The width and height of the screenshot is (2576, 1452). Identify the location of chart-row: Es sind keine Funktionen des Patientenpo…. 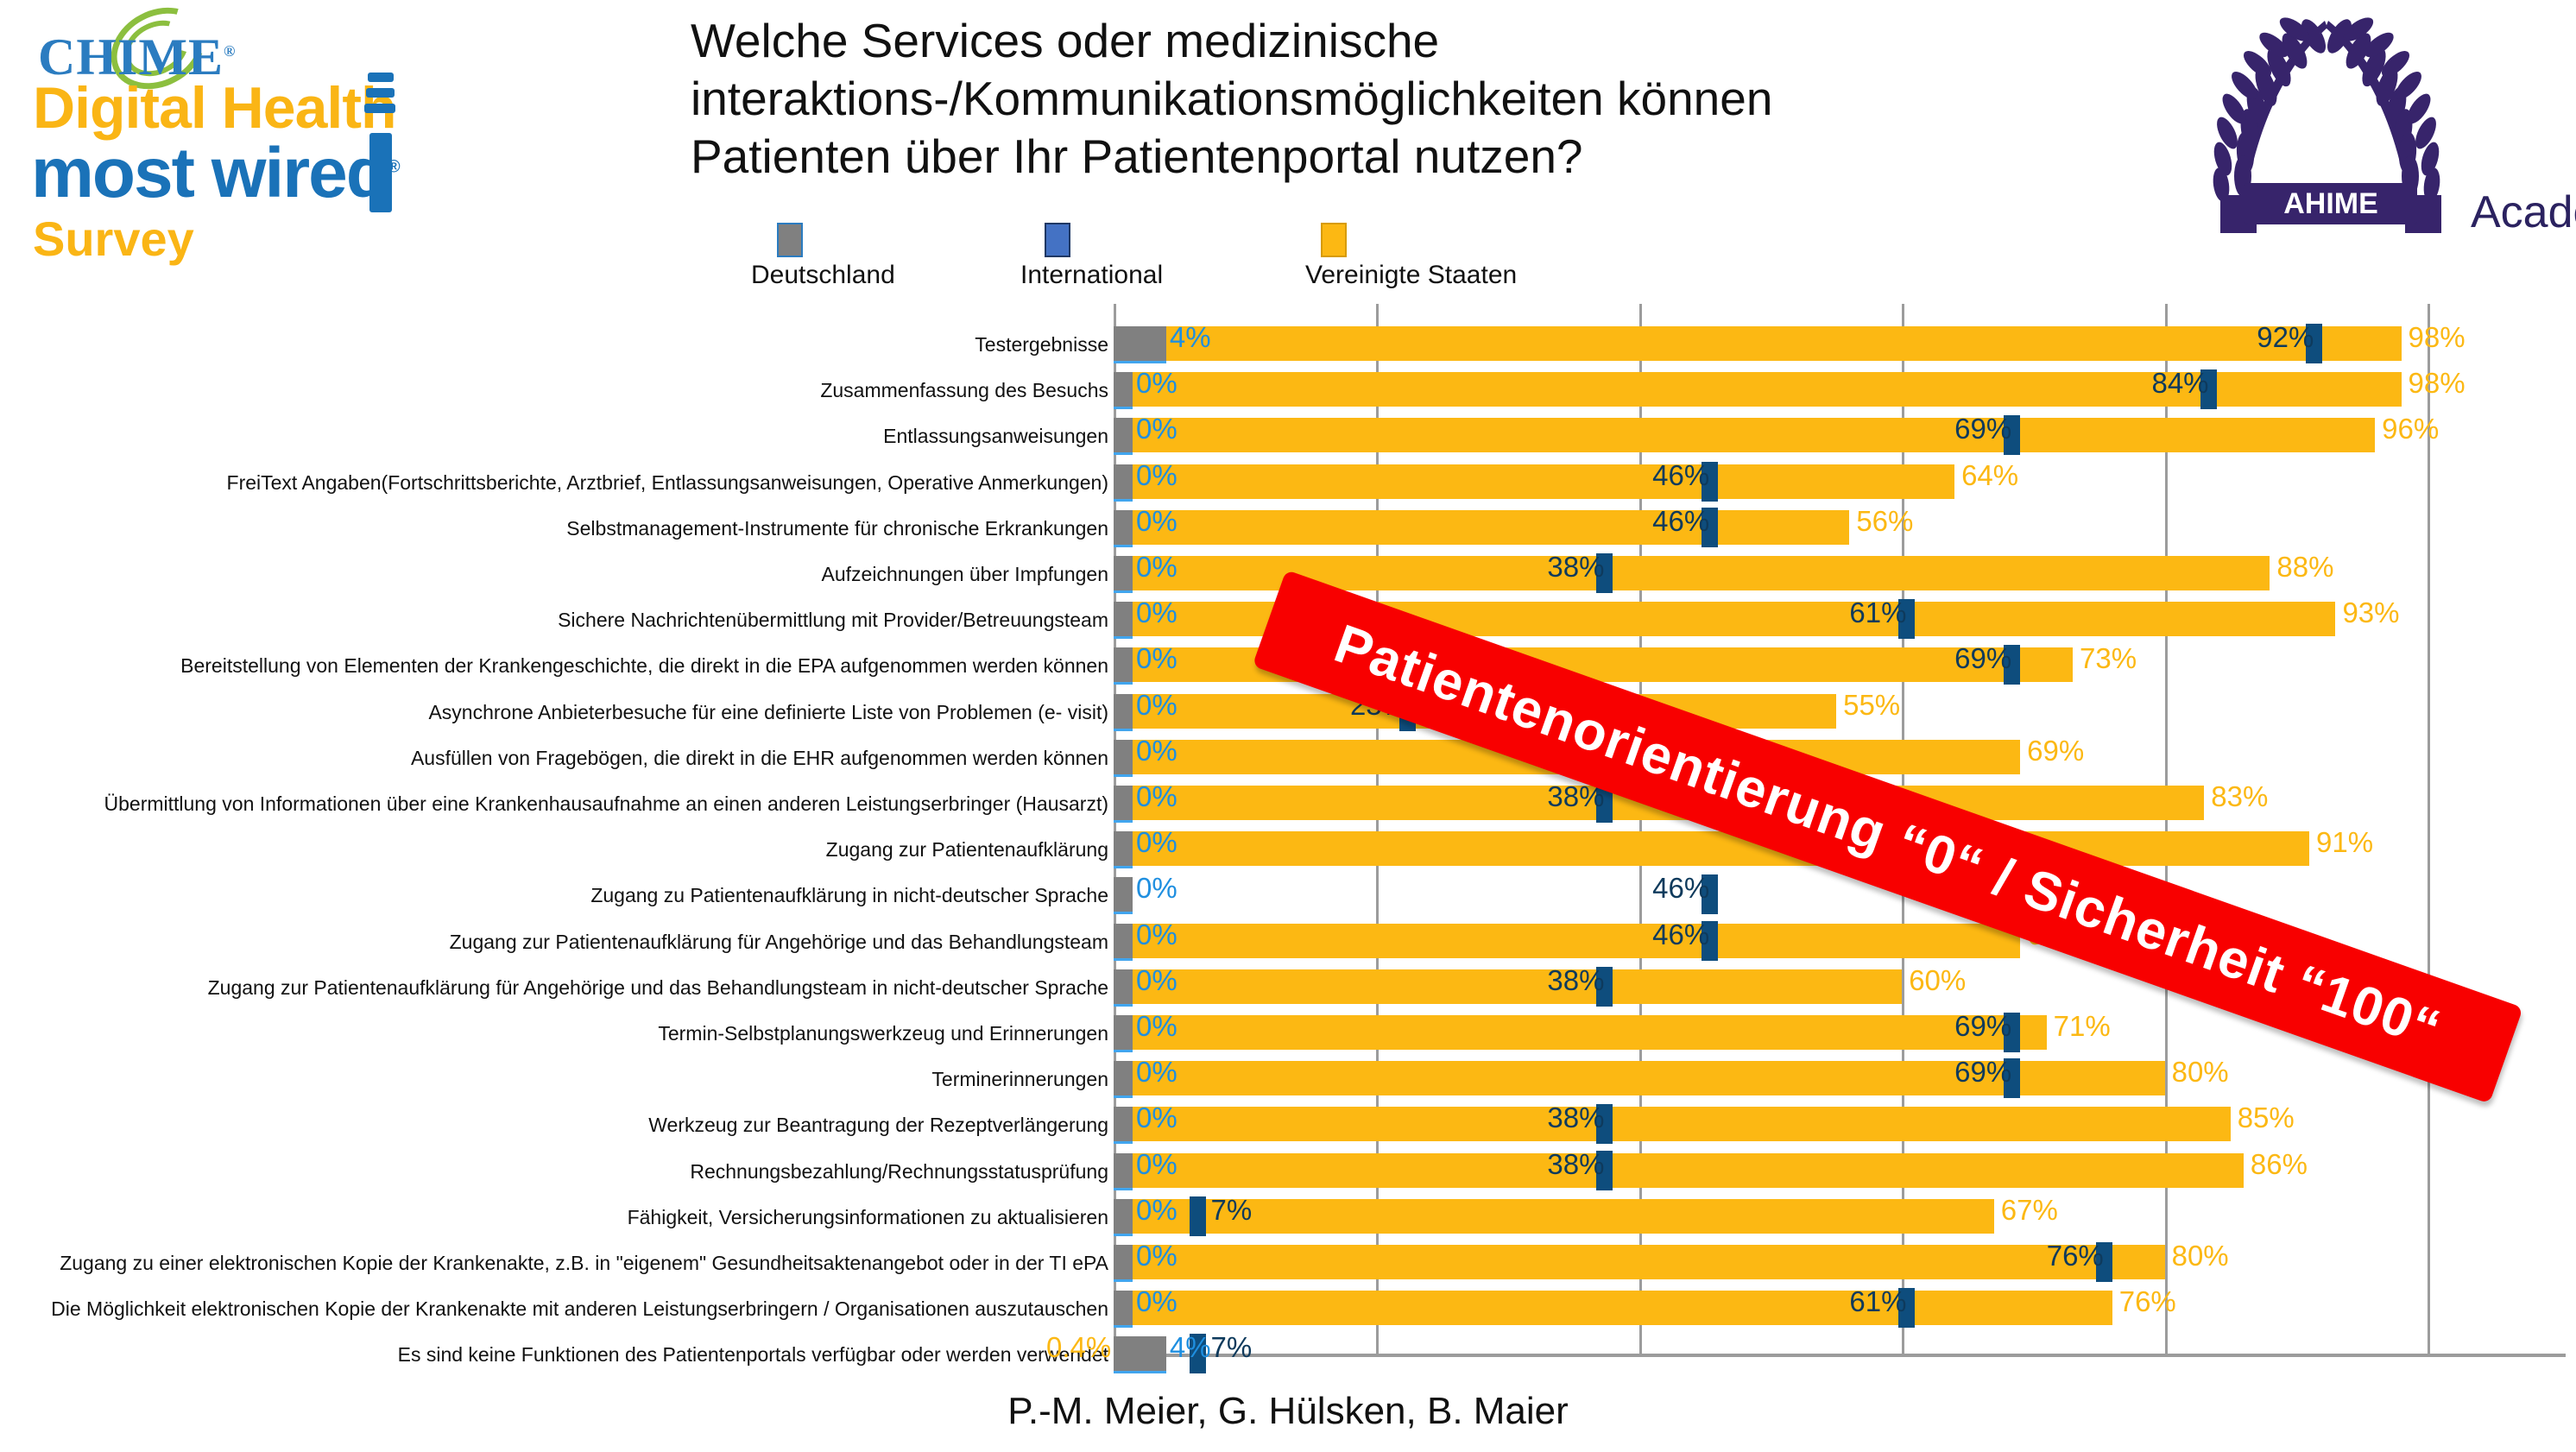
(1288, 1352).